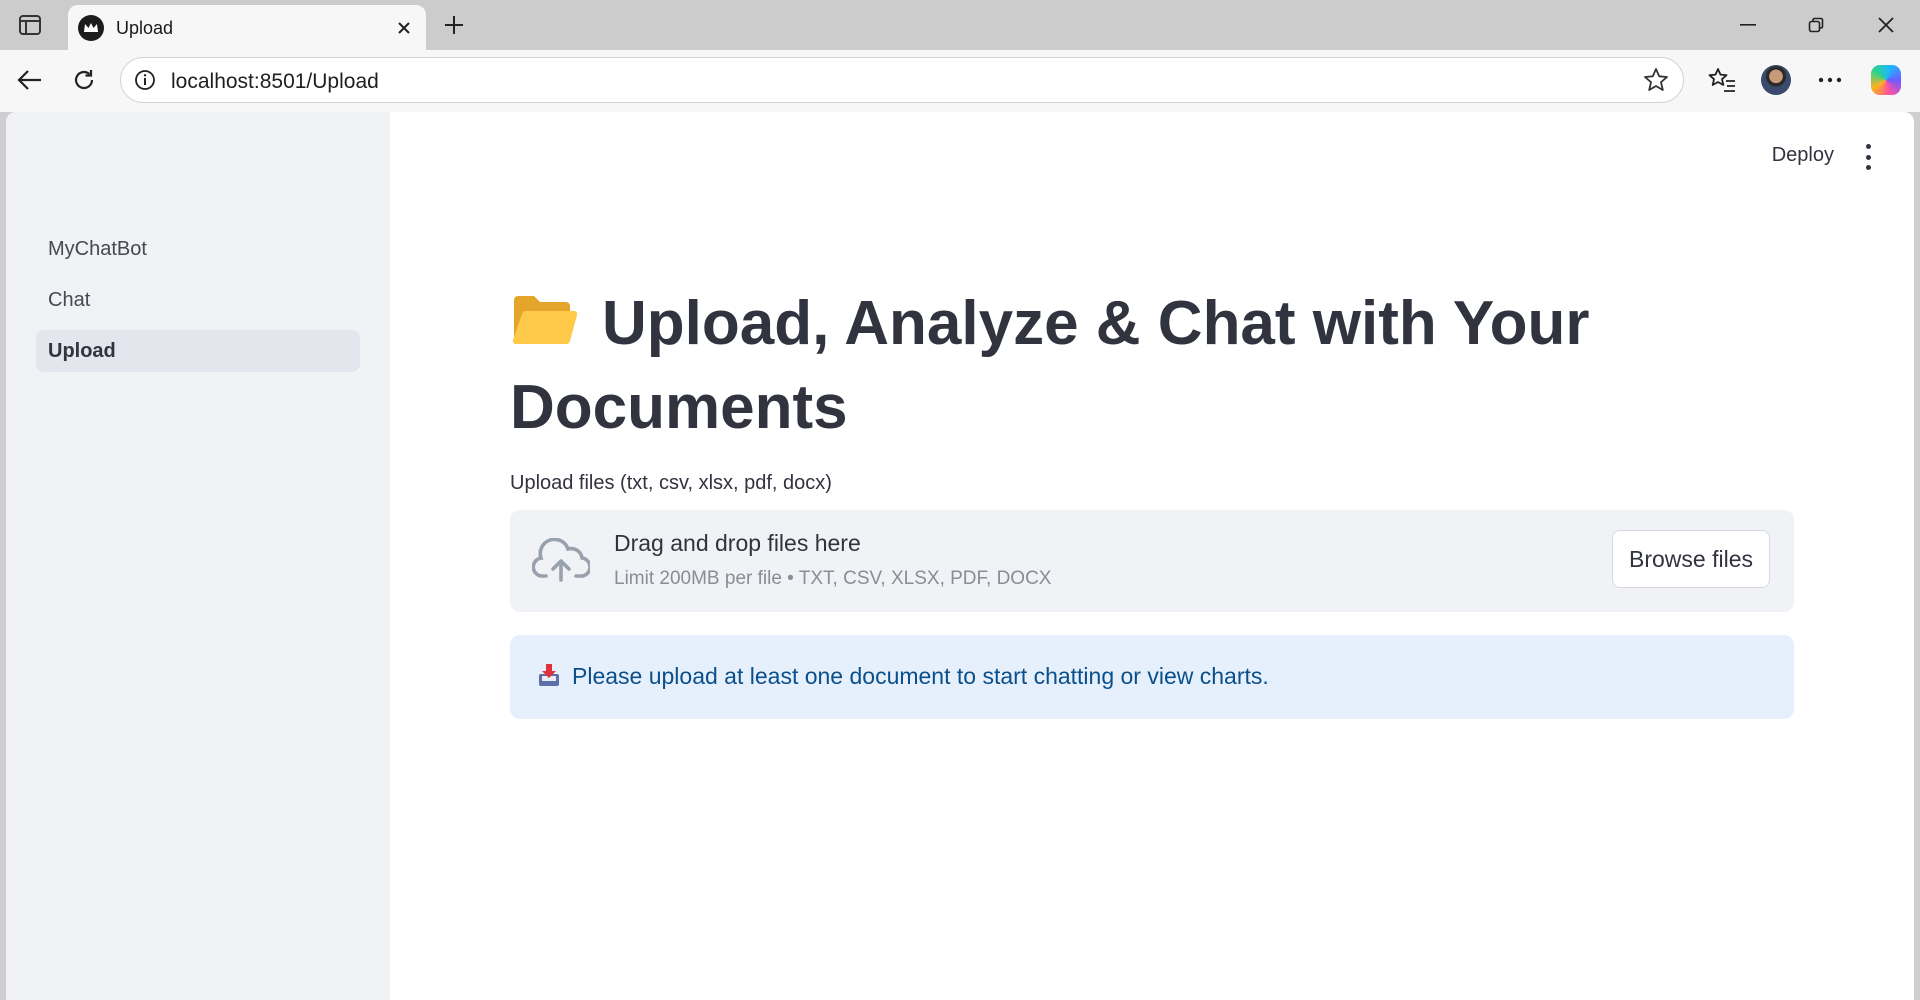  Describe the element at coordinates (198, 249) in the screenshot. I see `sidebar-item-mychatbot: MyChatBot` at that location.